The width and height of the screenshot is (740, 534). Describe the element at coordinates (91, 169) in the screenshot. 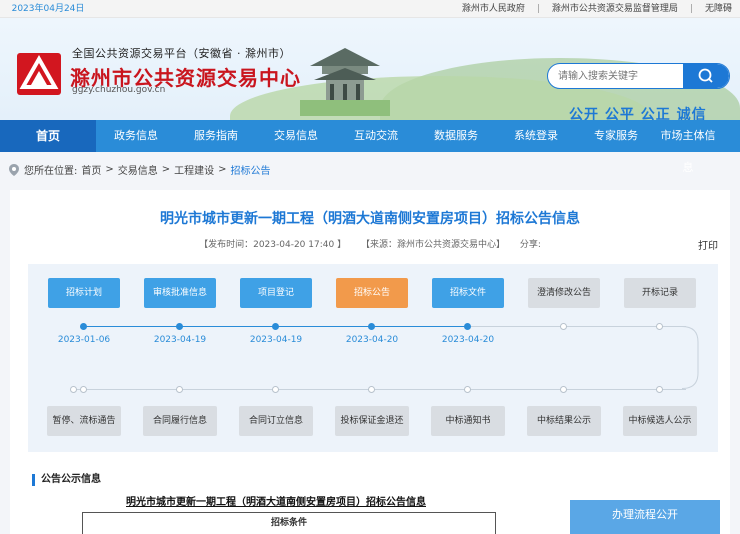

I see `breadcrumb-item-home: 首页` at that location.